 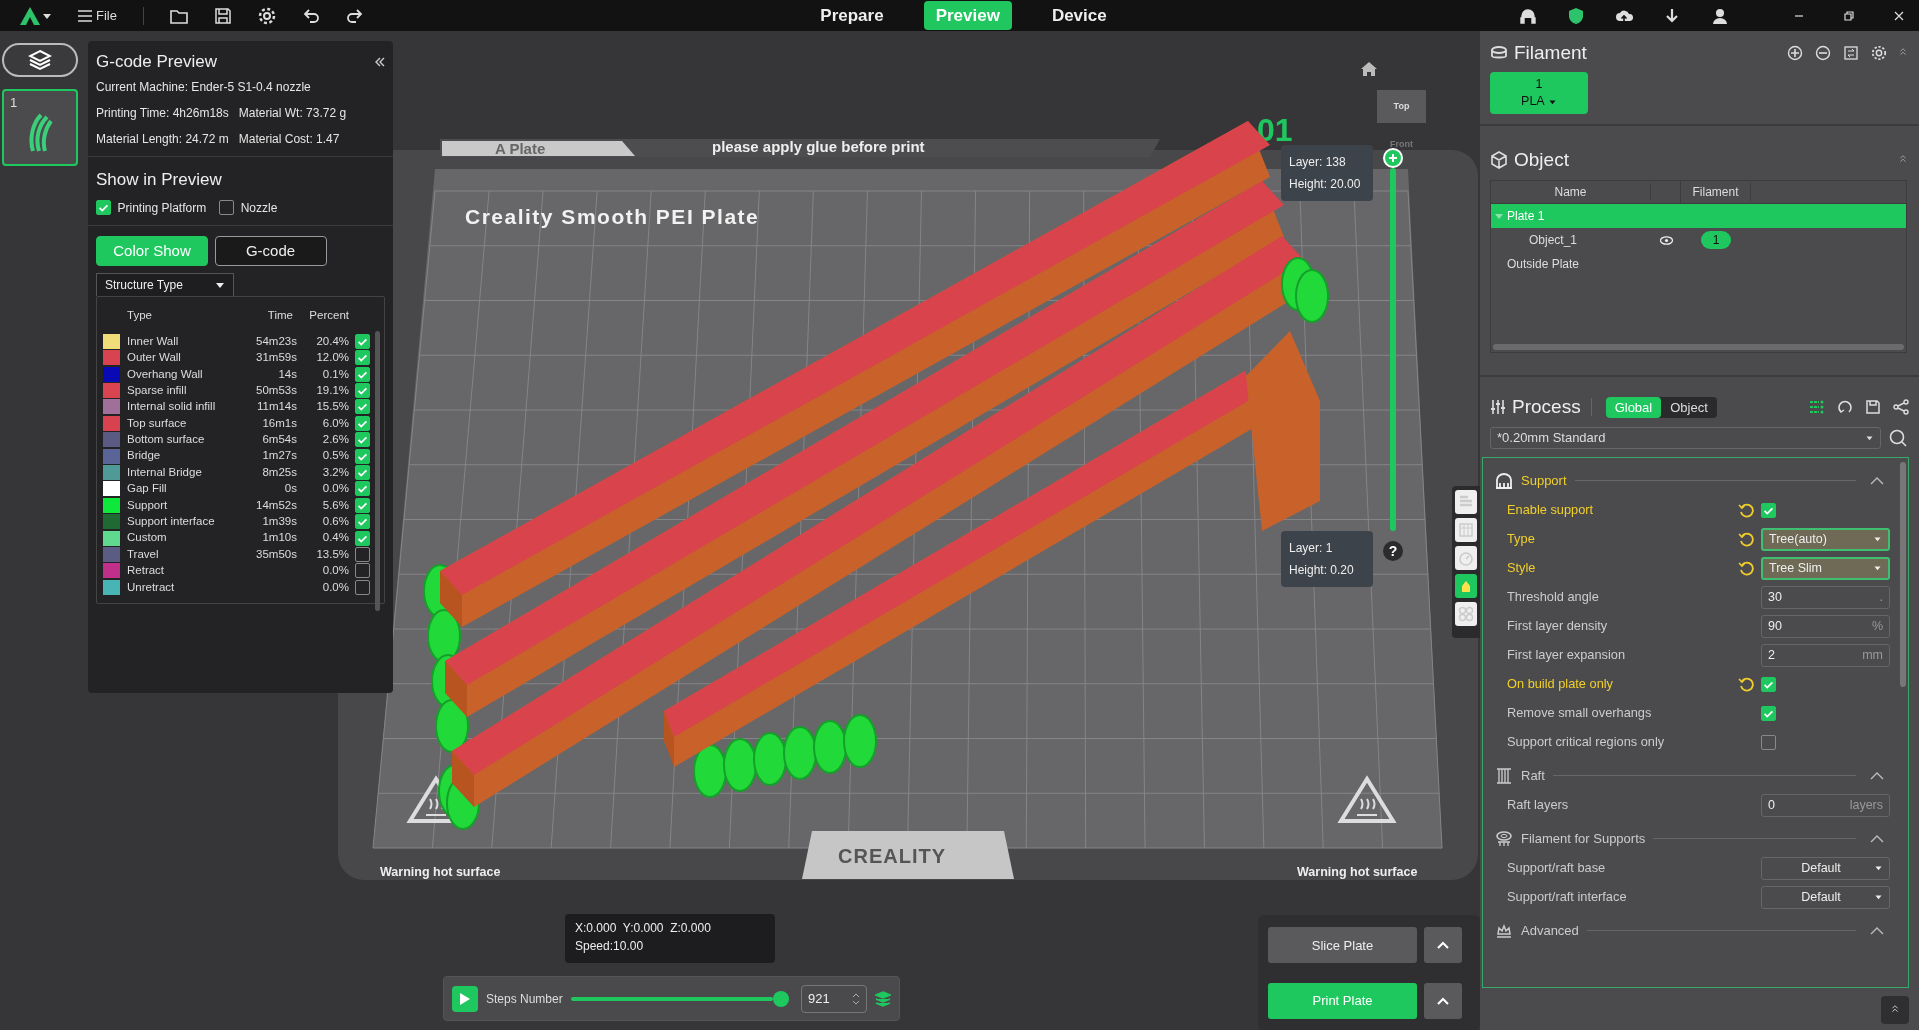 I want to click on percent-label: 2.6%, so click(x=335, y=440).